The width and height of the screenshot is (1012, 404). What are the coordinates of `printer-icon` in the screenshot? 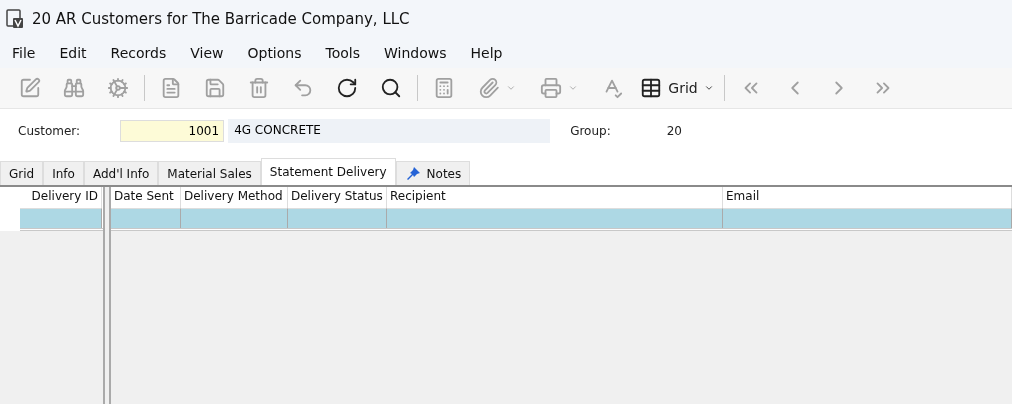 It's located at (551, 88).